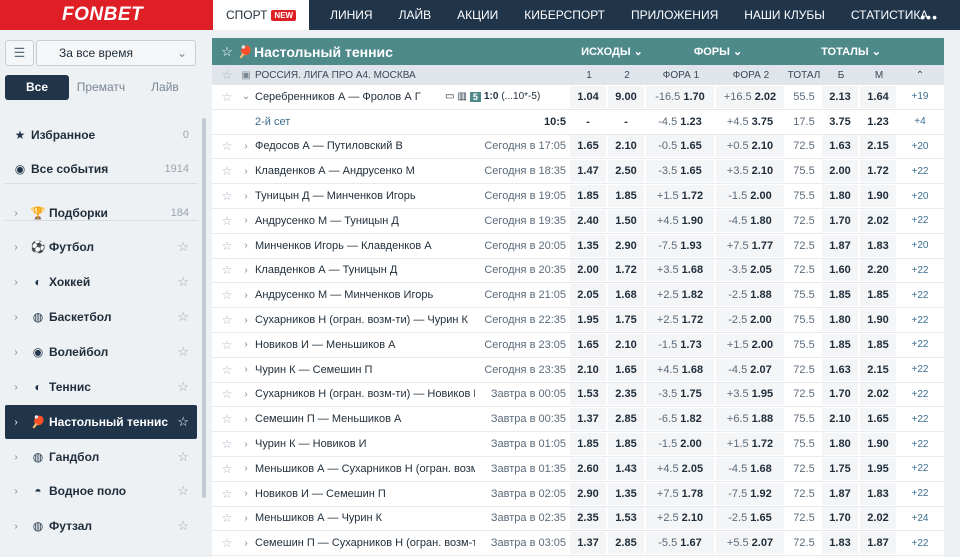 The height and width of the screenshot is (557, 960). Describe the element at coordinates (680, 543) in the screenshot. I see `handicap-1: -5.5 1.67` at that location.